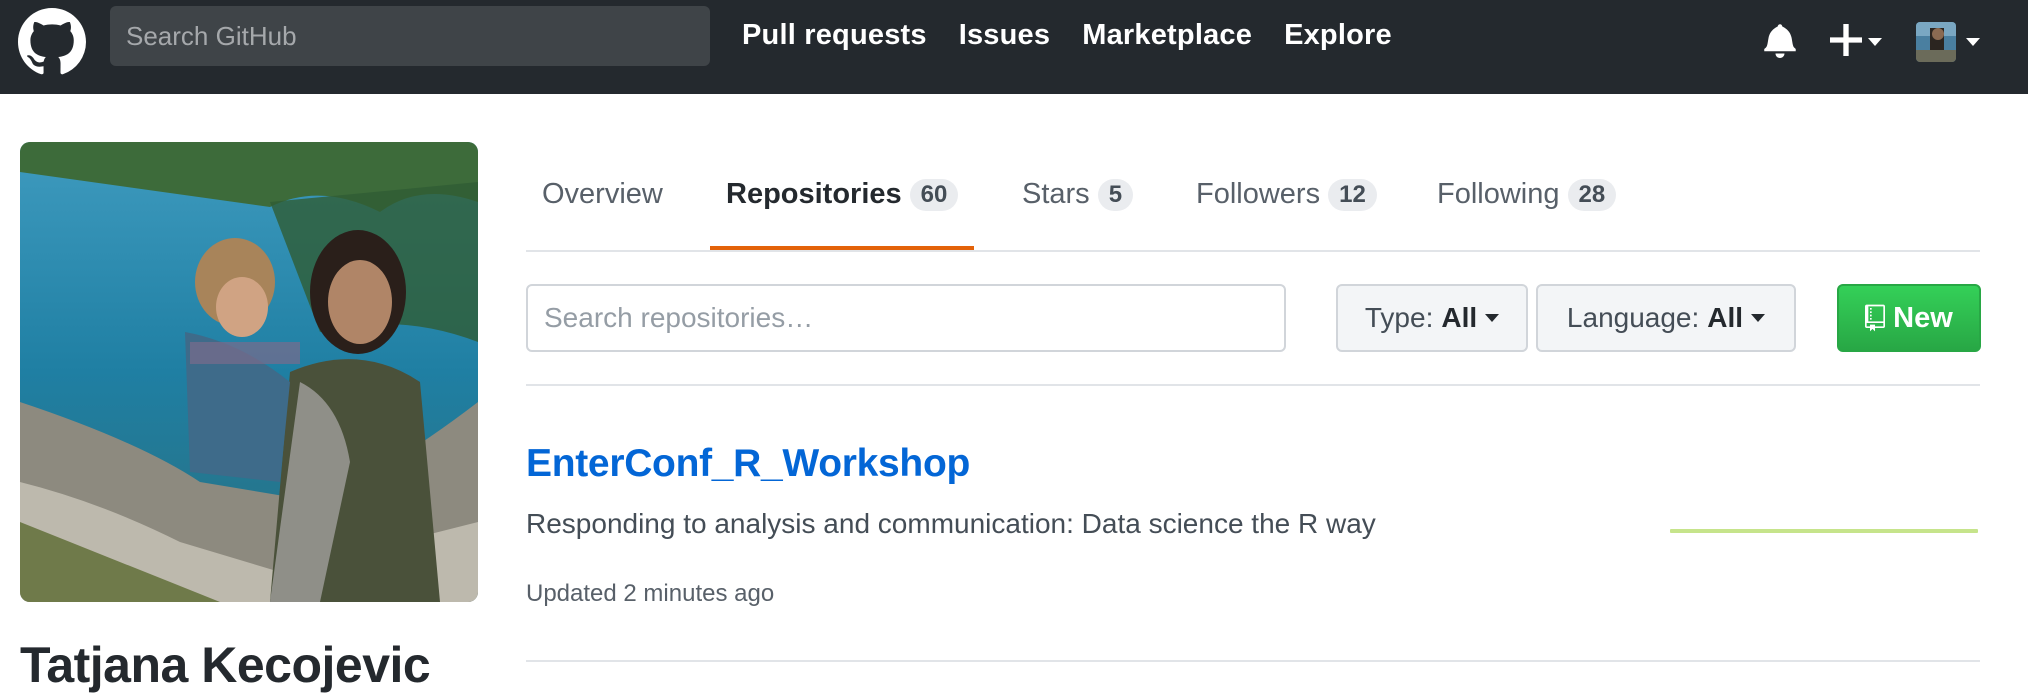 The image size is (2028, 700). Describe the element at coordinates (1633, 317) in the screenshot. I see `language-filter-label: Language:` at that location.